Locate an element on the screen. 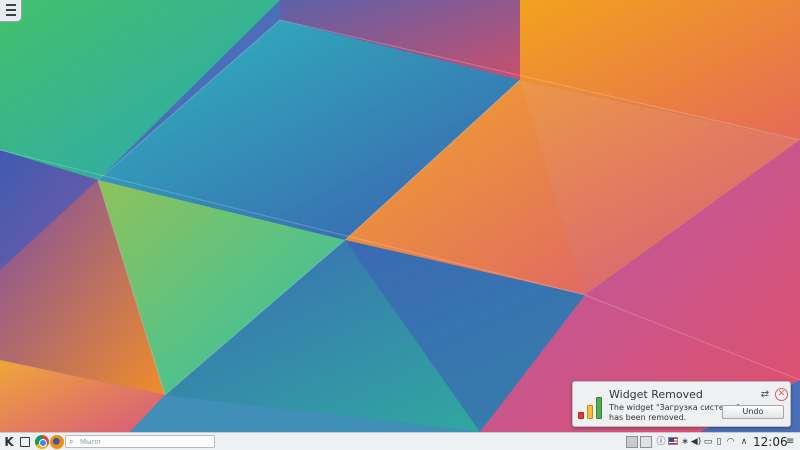 The width and height of the screenshot is (800, 450). flag-icon is located at coordinates (673, 441).